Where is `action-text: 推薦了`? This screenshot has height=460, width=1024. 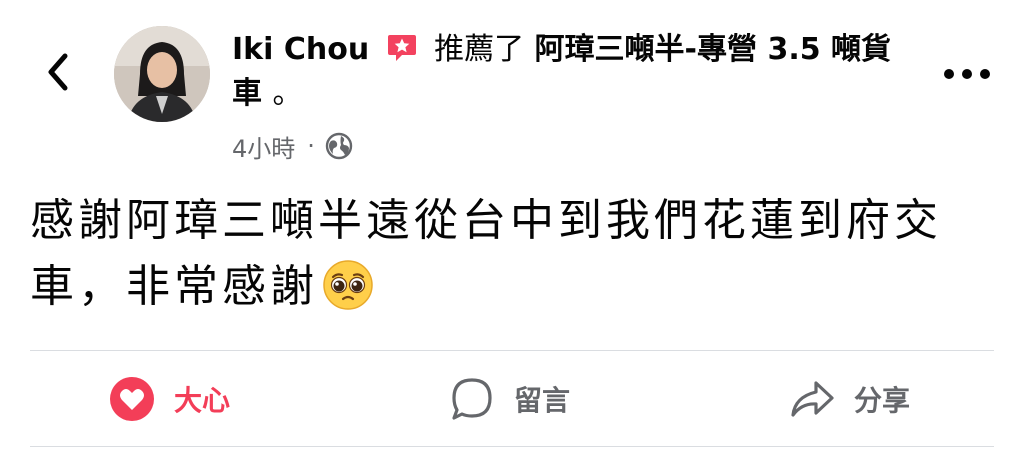
action-text: 推薦了 is located at coordinates (479, 49).